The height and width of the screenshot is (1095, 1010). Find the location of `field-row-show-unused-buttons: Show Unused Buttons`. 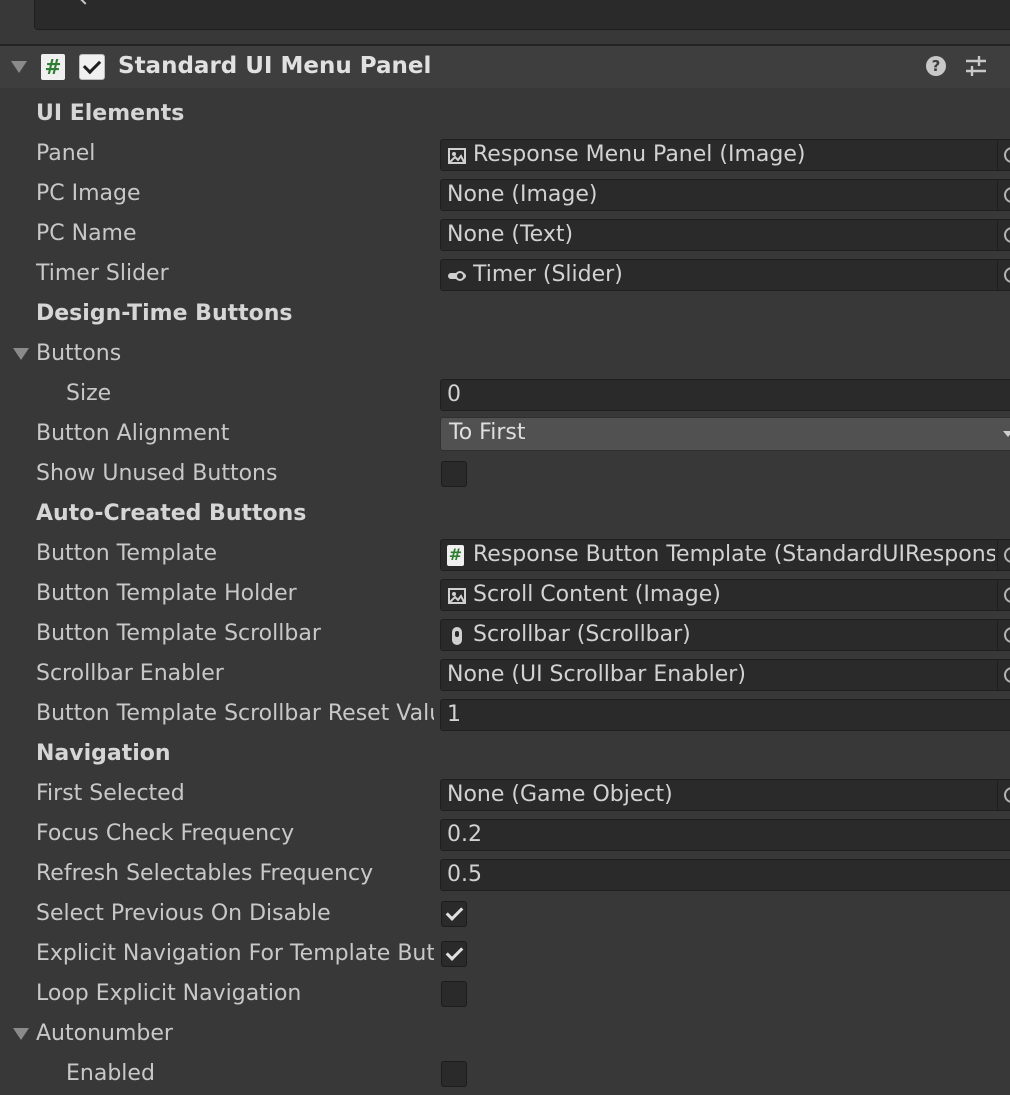

field-row-show-unused-buttons: Show Unused Buttons is located at coordinates (505, 475).